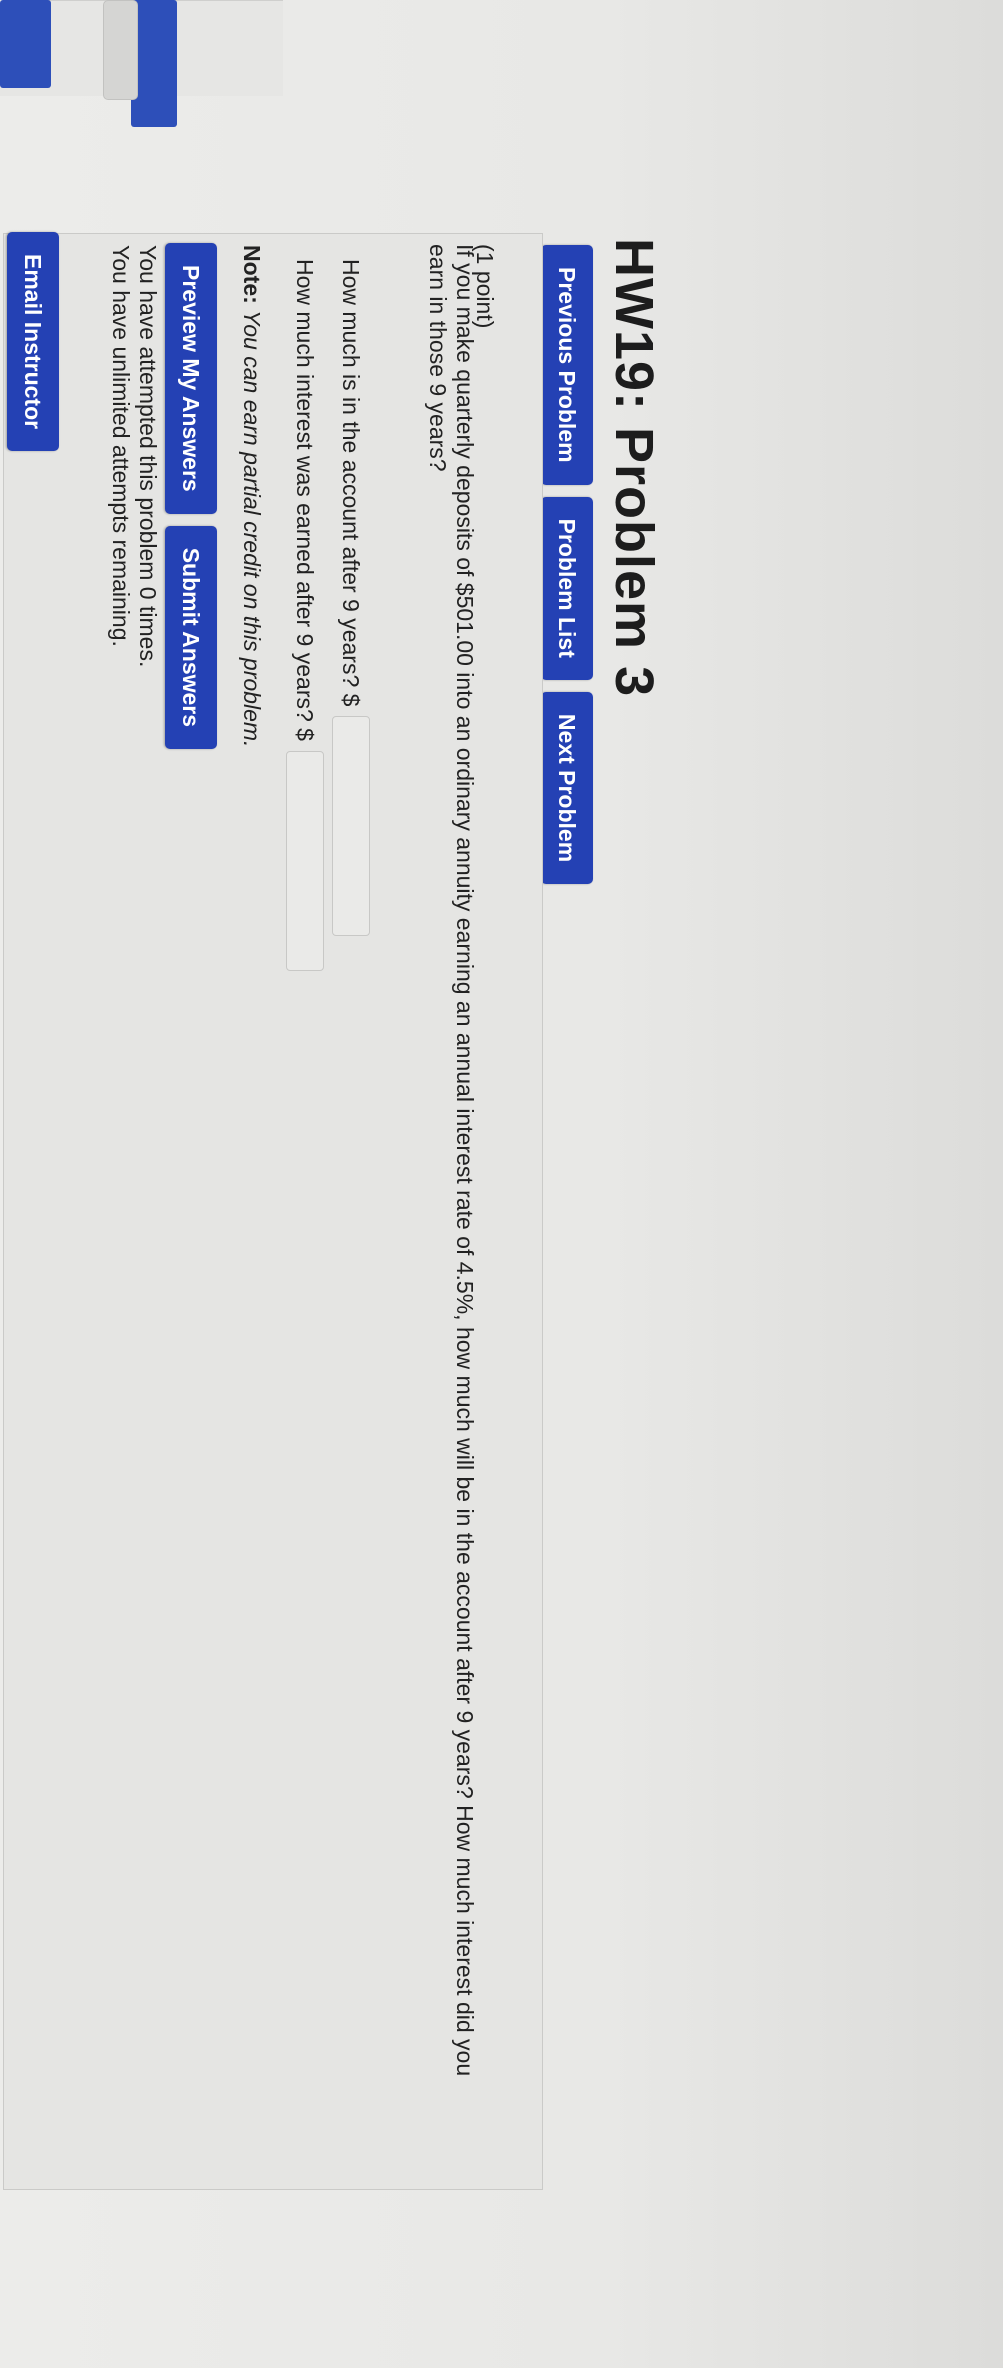 The width and height of the screenshot is (1003, 2368). I want to click on previous-problem-button: Previous Problem, so click(567, 365).